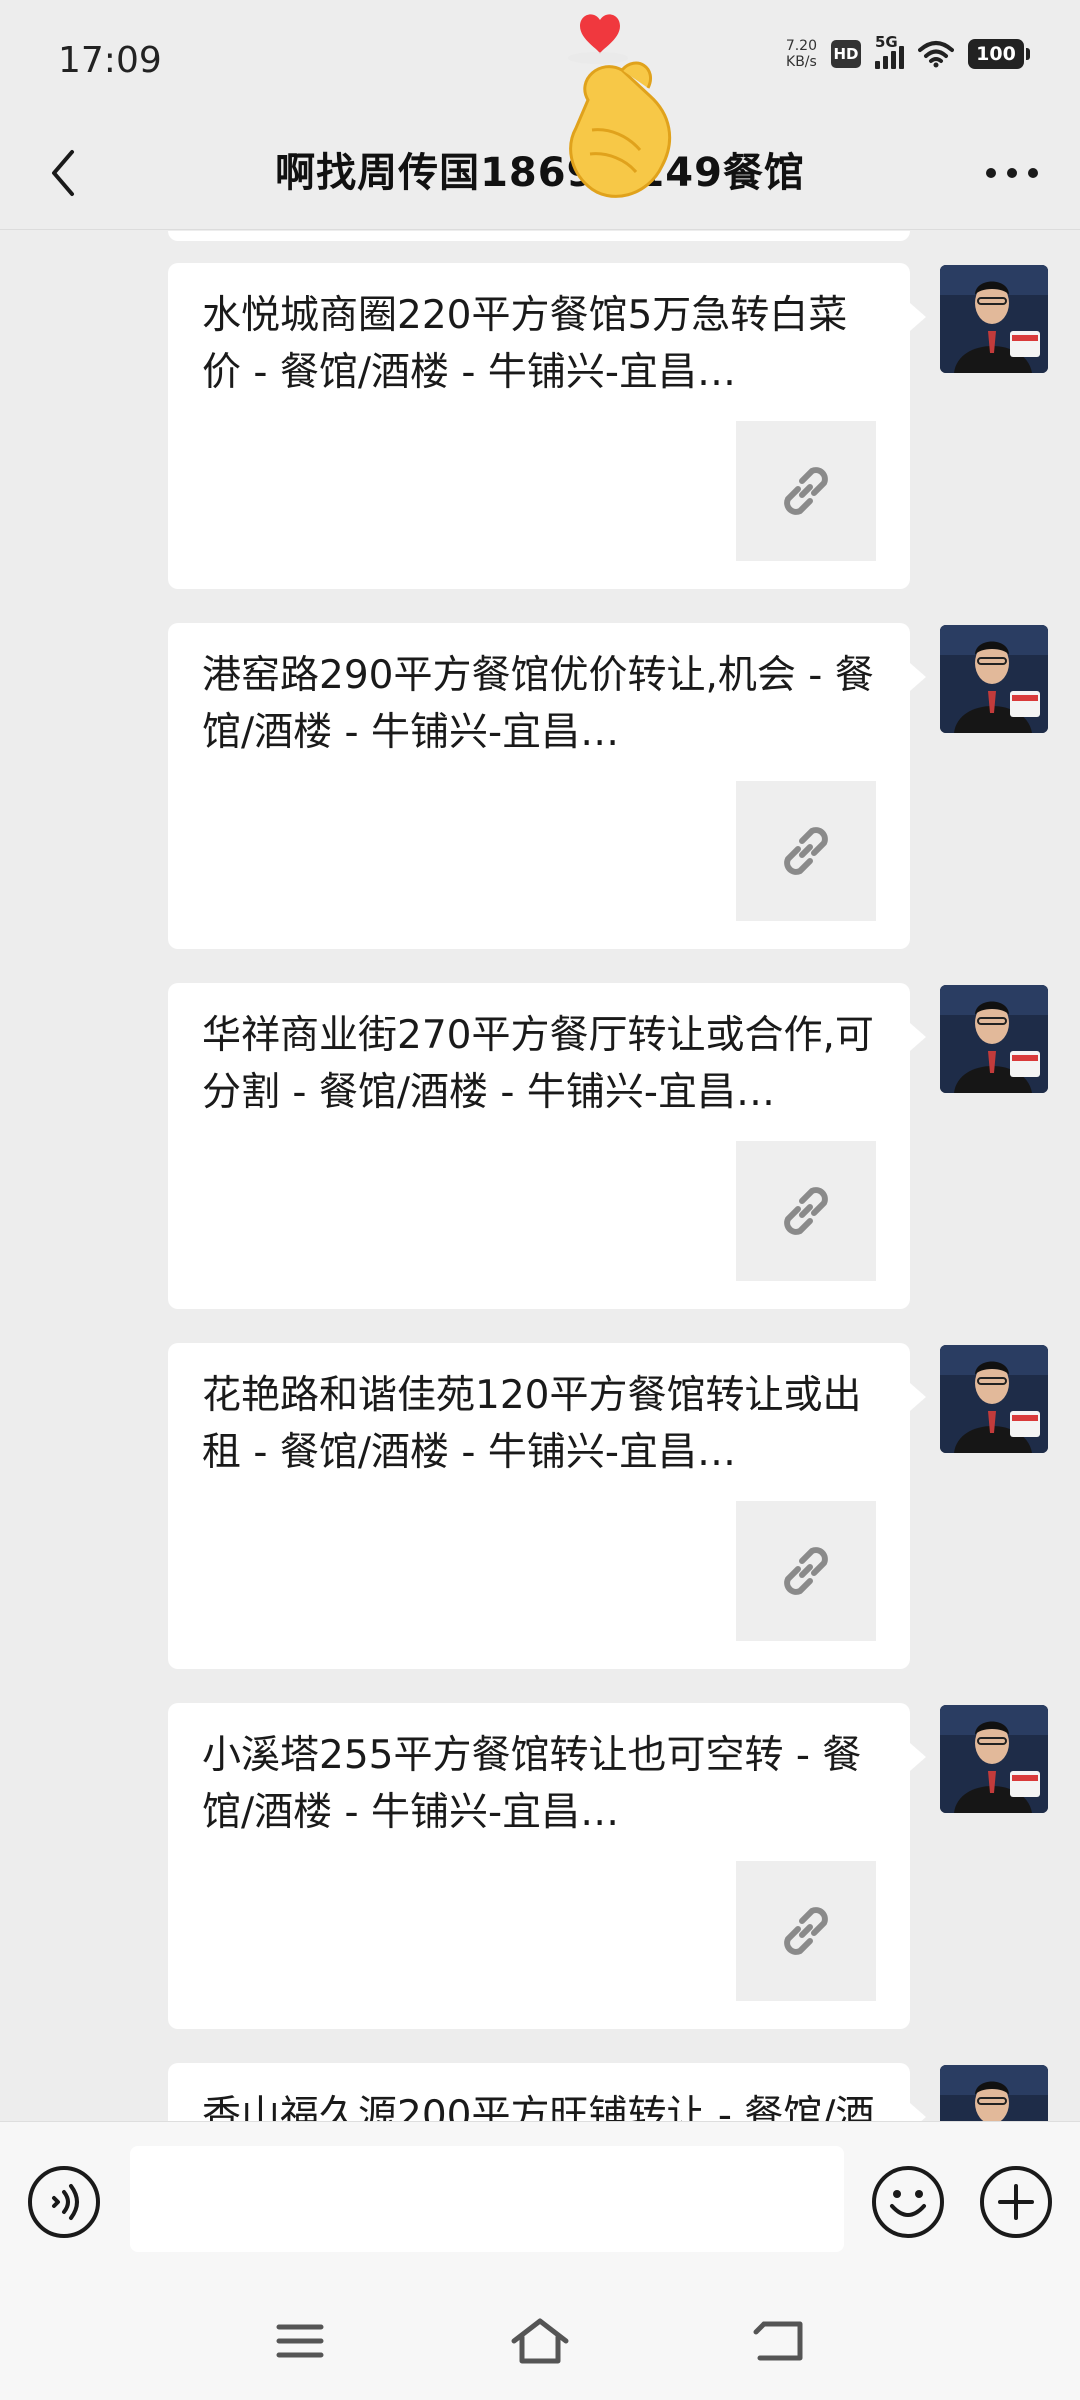 The image size is (1080, 2400). I want to click on nav-menu-button, so click(300, 2341).